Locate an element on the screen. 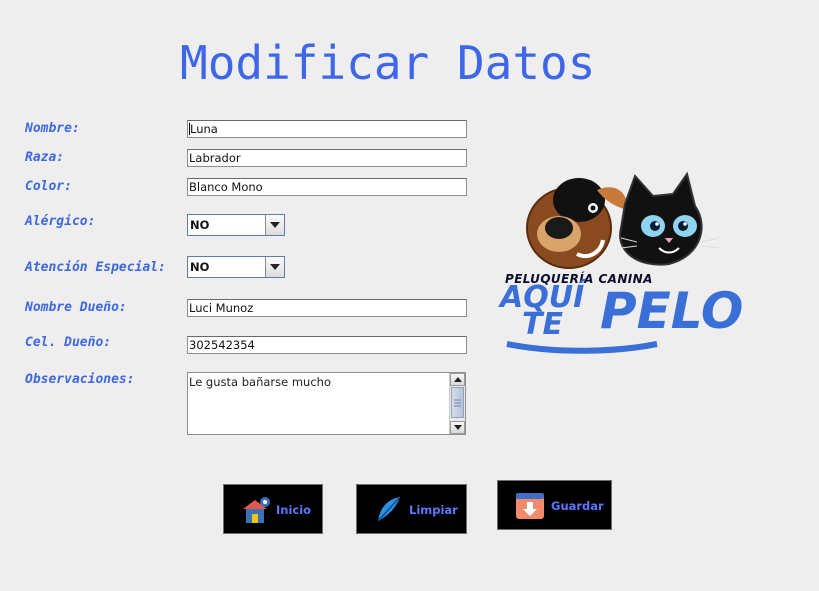 This screenshot has height=591, width=819. nombre-dueno-value: Luci Munoz is located at coordinates (221, 308).